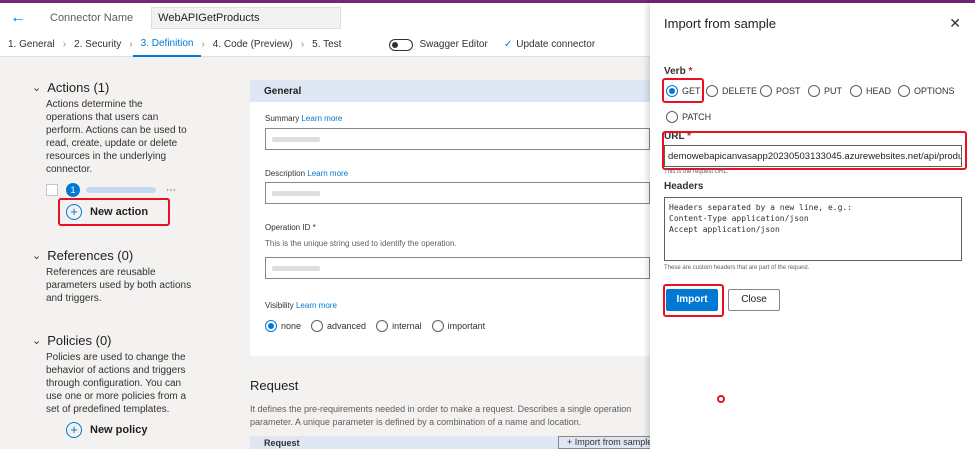 This screenshot has width=975, height=449. I want to click on action-number-badge: 1, so click(73, 190).